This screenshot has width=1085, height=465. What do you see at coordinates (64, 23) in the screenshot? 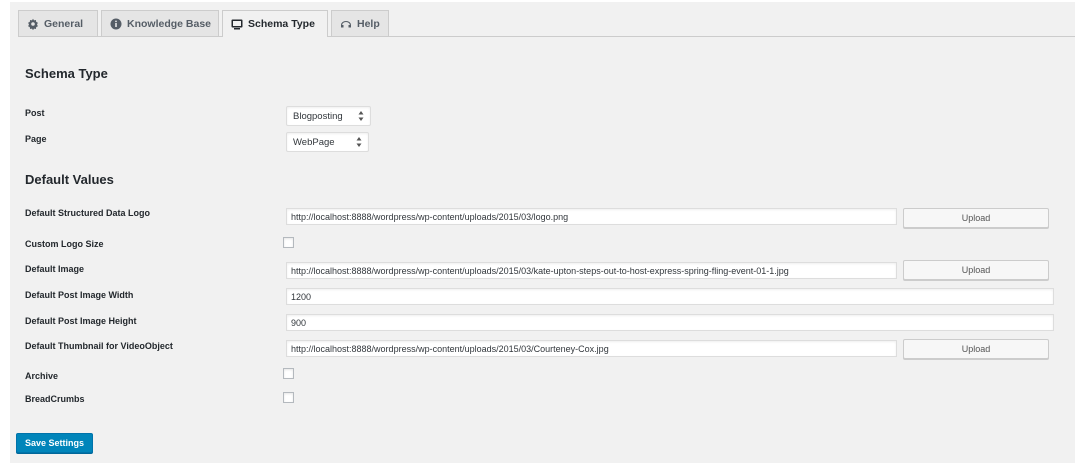
I see `tab-general-label: General` at bounding box center [64, 23].